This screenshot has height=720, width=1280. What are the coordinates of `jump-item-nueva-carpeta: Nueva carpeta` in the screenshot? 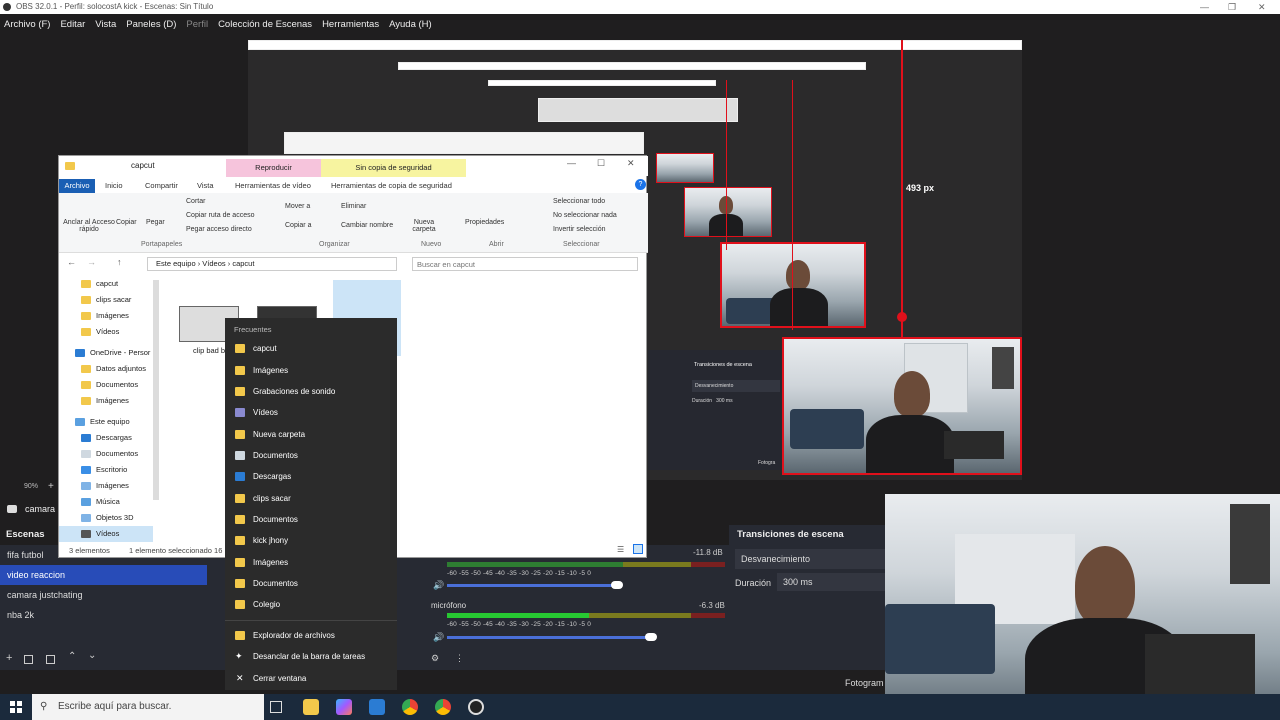 It's located at (311, 434).